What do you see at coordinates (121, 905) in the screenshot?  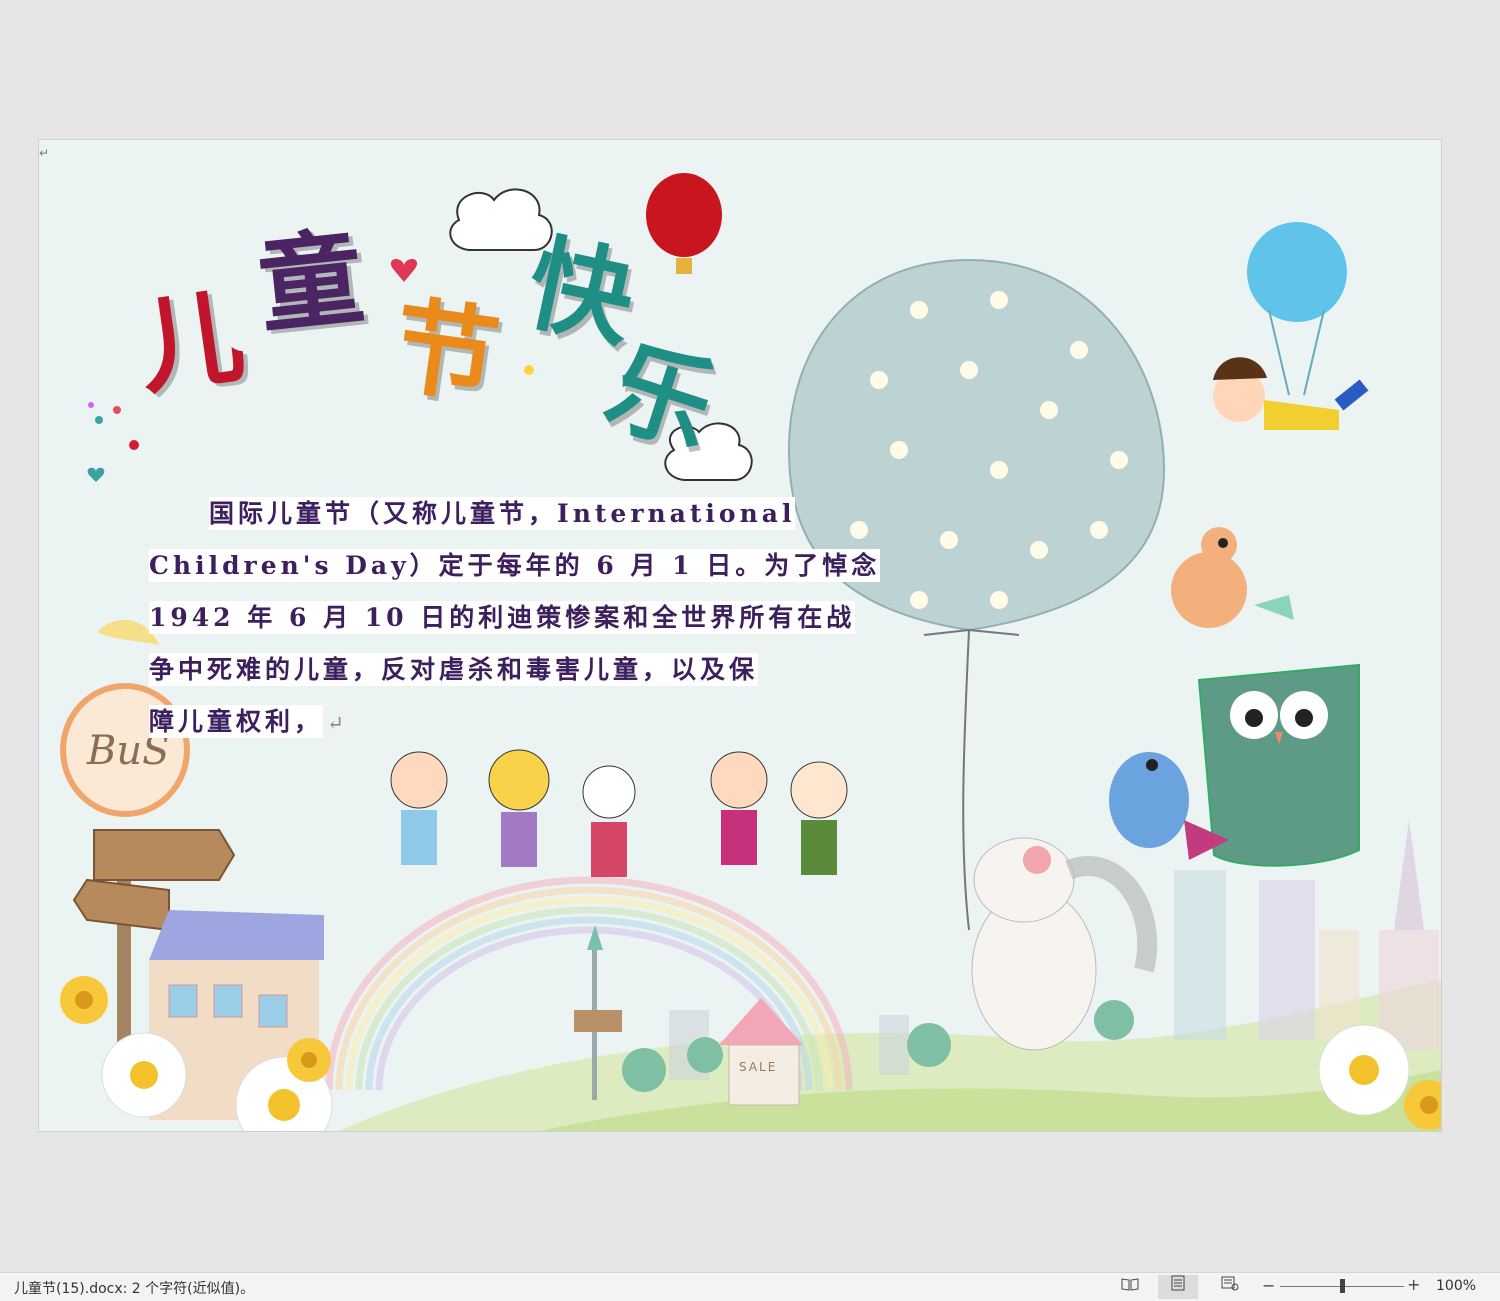 I see `arrow-sign-left` at bounding box center [121, 905].